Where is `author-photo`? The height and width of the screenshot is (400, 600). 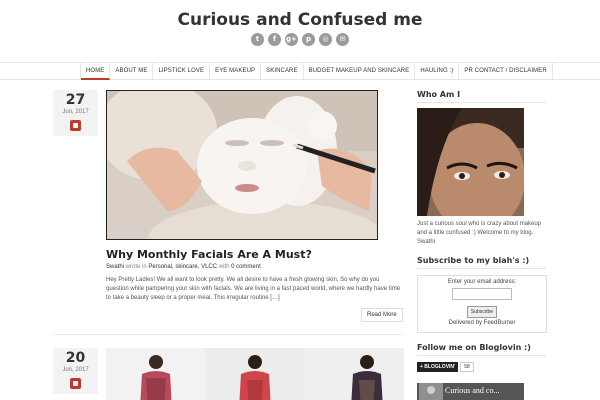
author-photo is located at coordinates (470, 162).